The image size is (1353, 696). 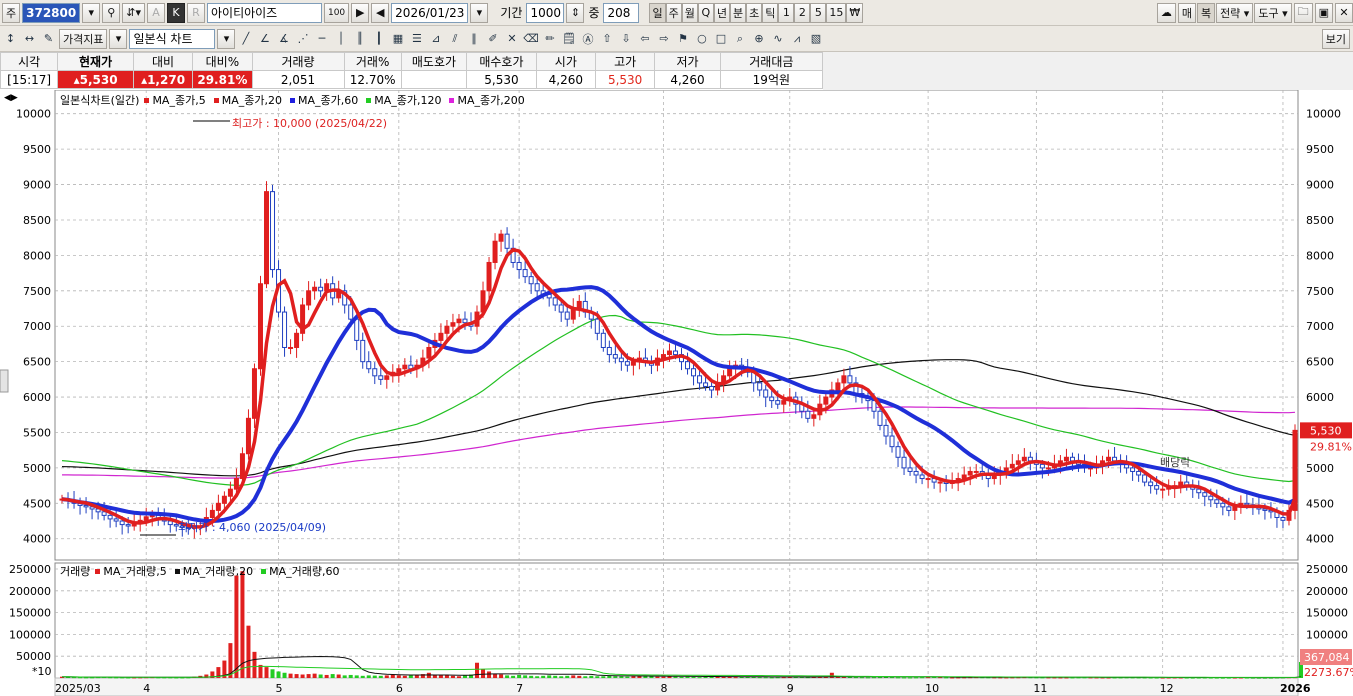 What do you see at coordinates (606, 39) in the screenshot?
I see `arrow-up-icon: ⇧` at bounding box center [606, 39].